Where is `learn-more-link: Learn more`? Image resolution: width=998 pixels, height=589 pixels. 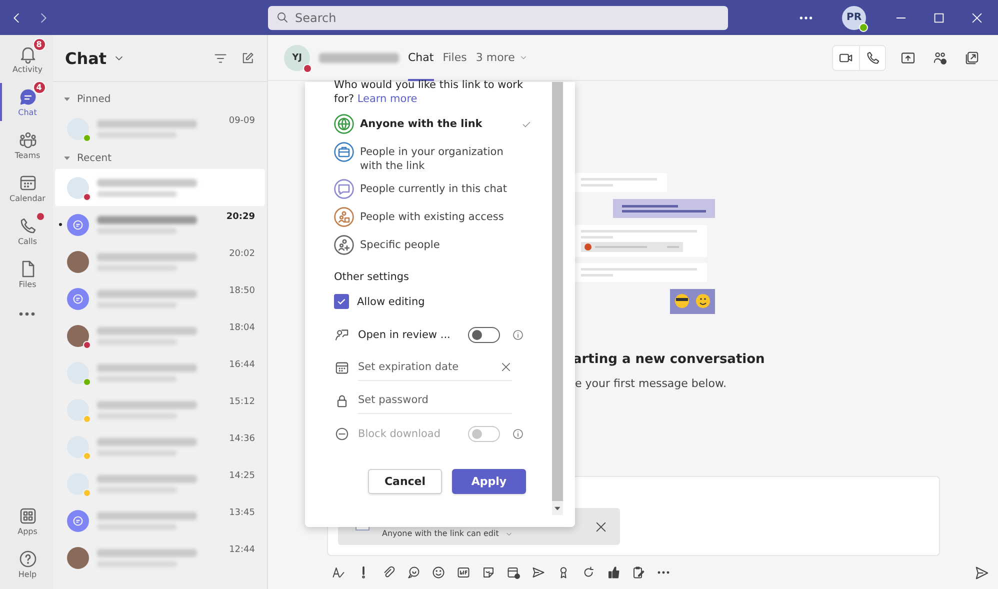 learn-more-link: Learn more is located at coordinates (387, 99).